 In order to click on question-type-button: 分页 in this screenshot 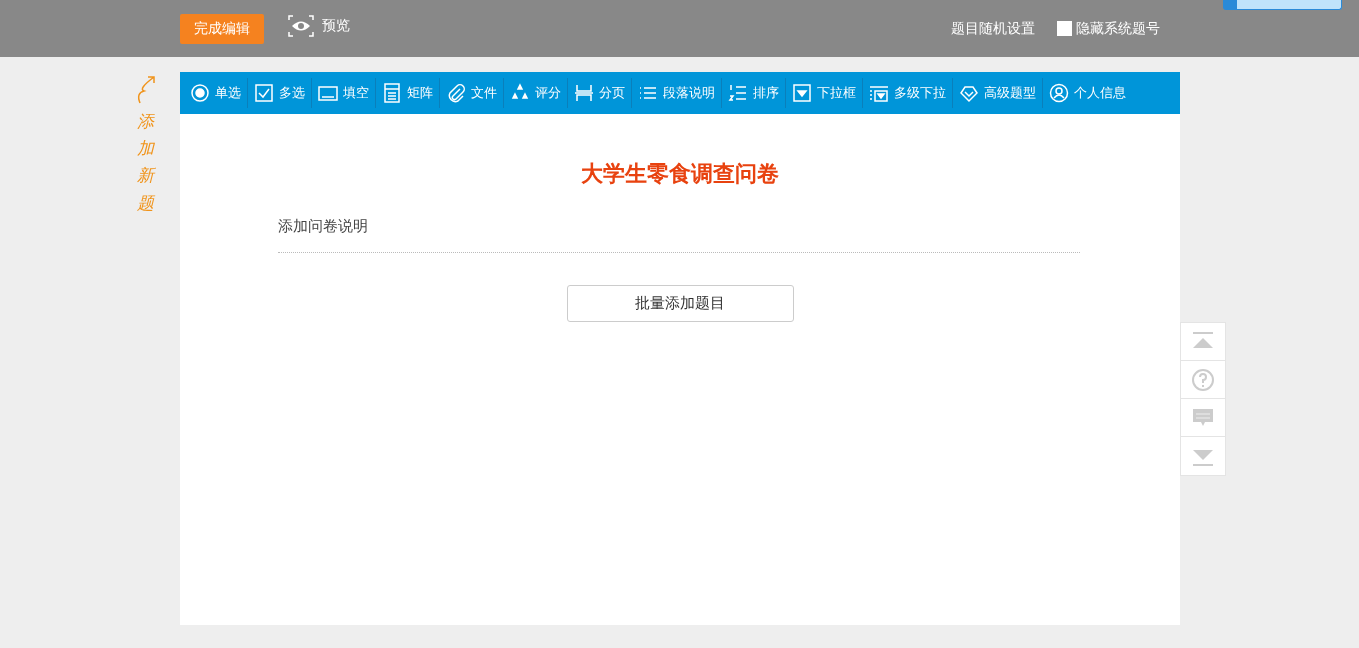, I will do `click(600, 93)`.